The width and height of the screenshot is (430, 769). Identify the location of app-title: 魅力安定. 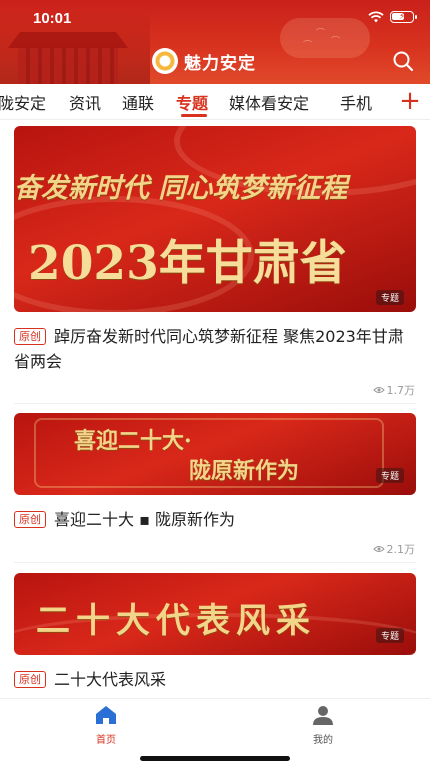
(220, 63).